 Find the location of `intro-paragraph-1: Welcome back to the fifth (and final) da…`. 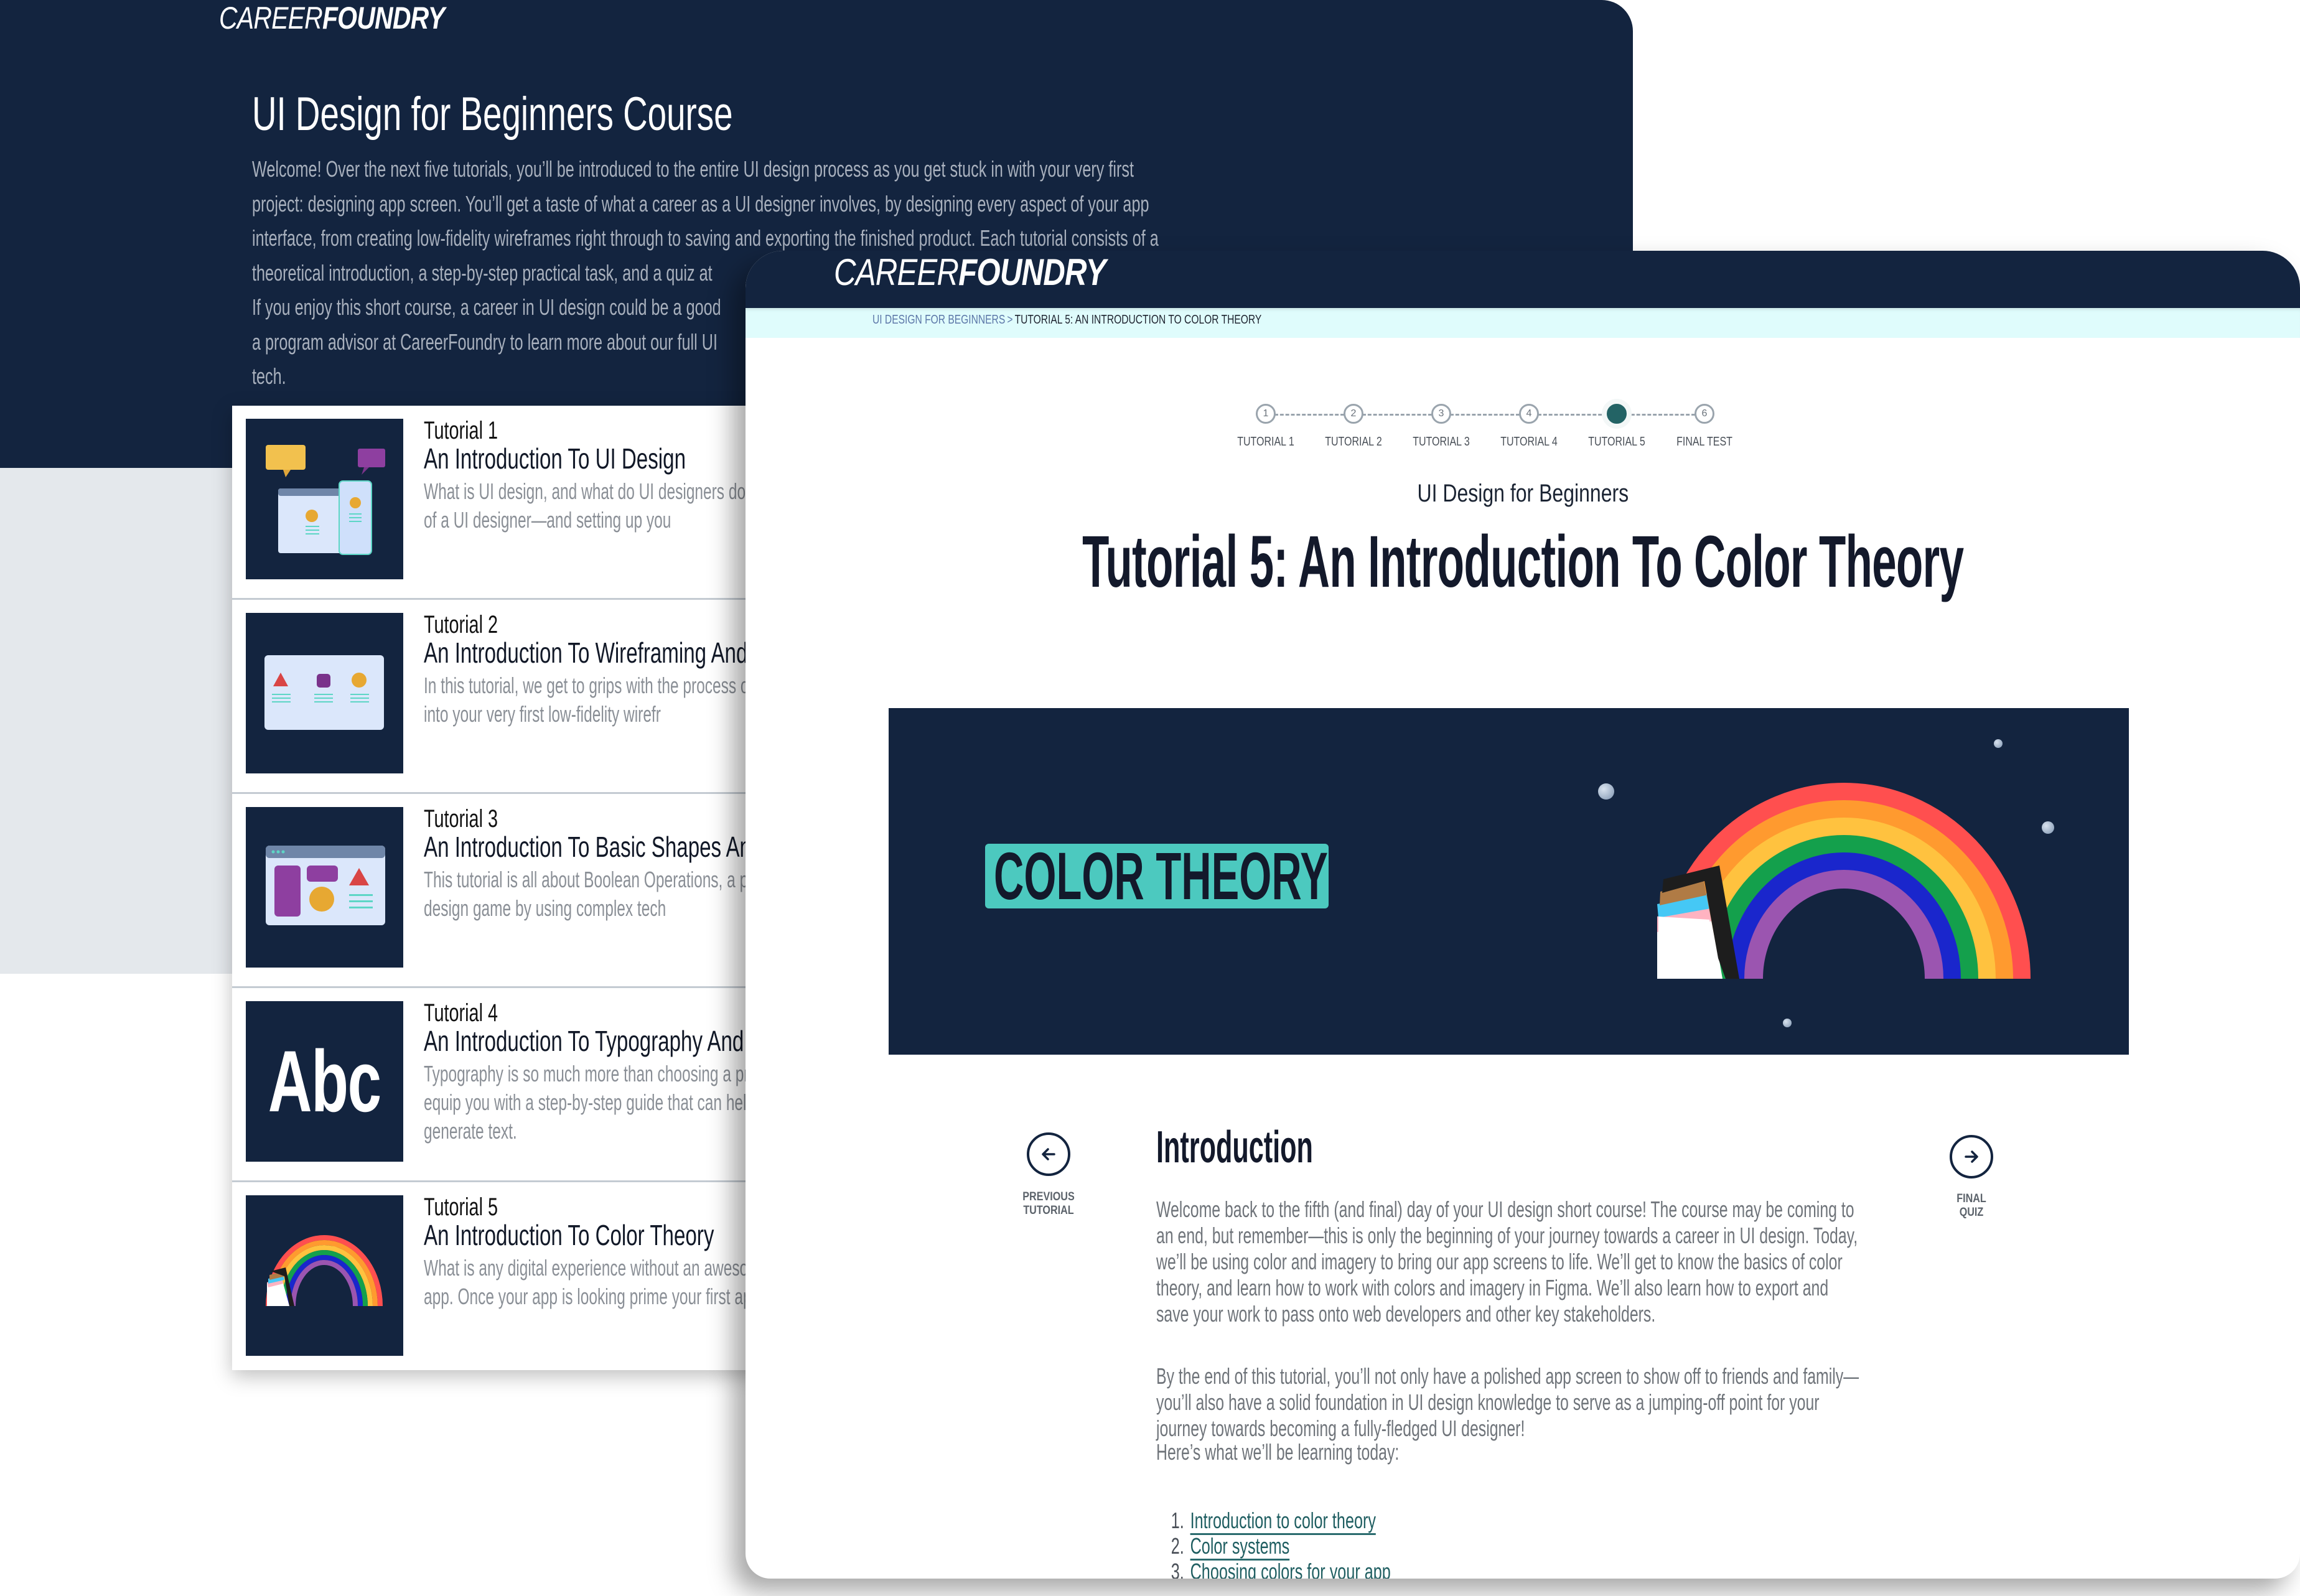

intro-paragraph-1: Welcome back to the fifth (and final) da… is located at coordinates (1507, 1262).